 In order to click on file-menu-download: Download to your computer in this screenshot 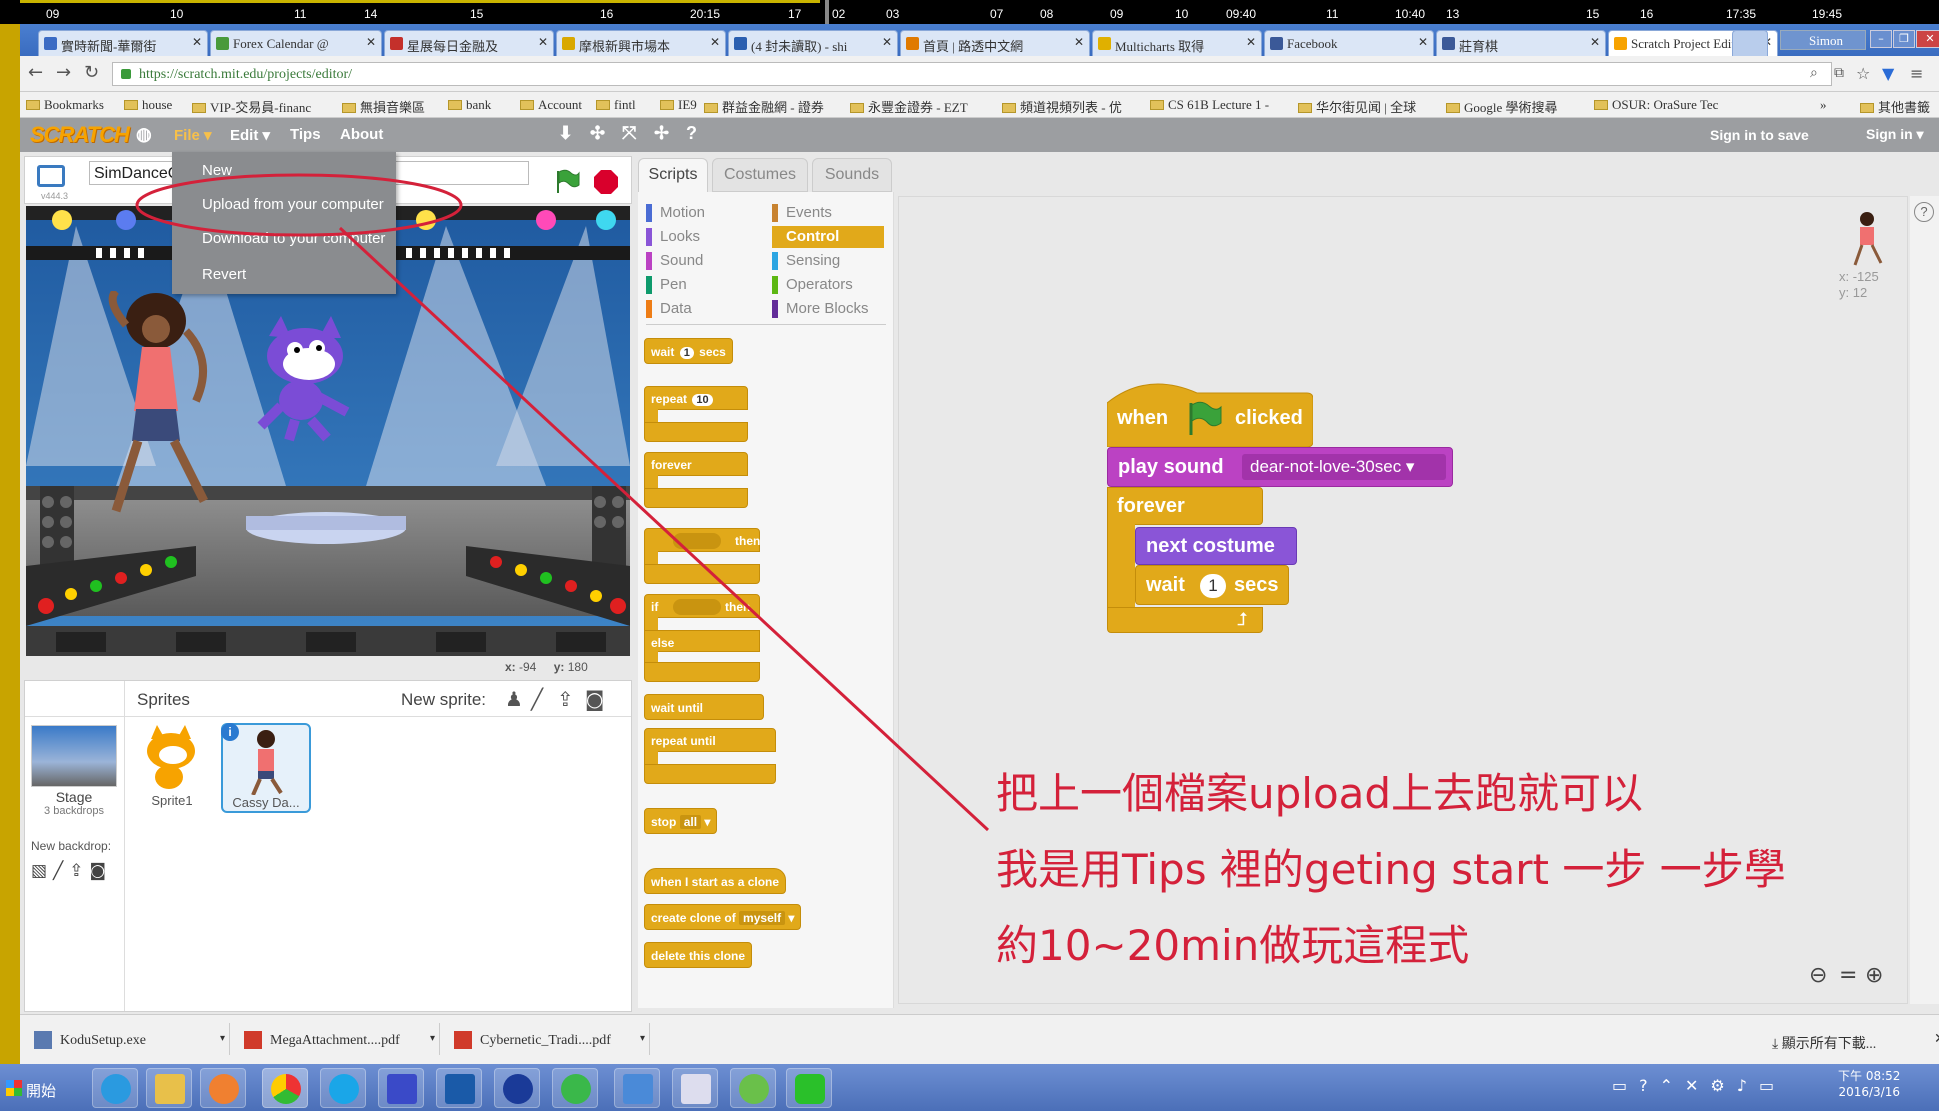, I will do `click(293, 238)`.